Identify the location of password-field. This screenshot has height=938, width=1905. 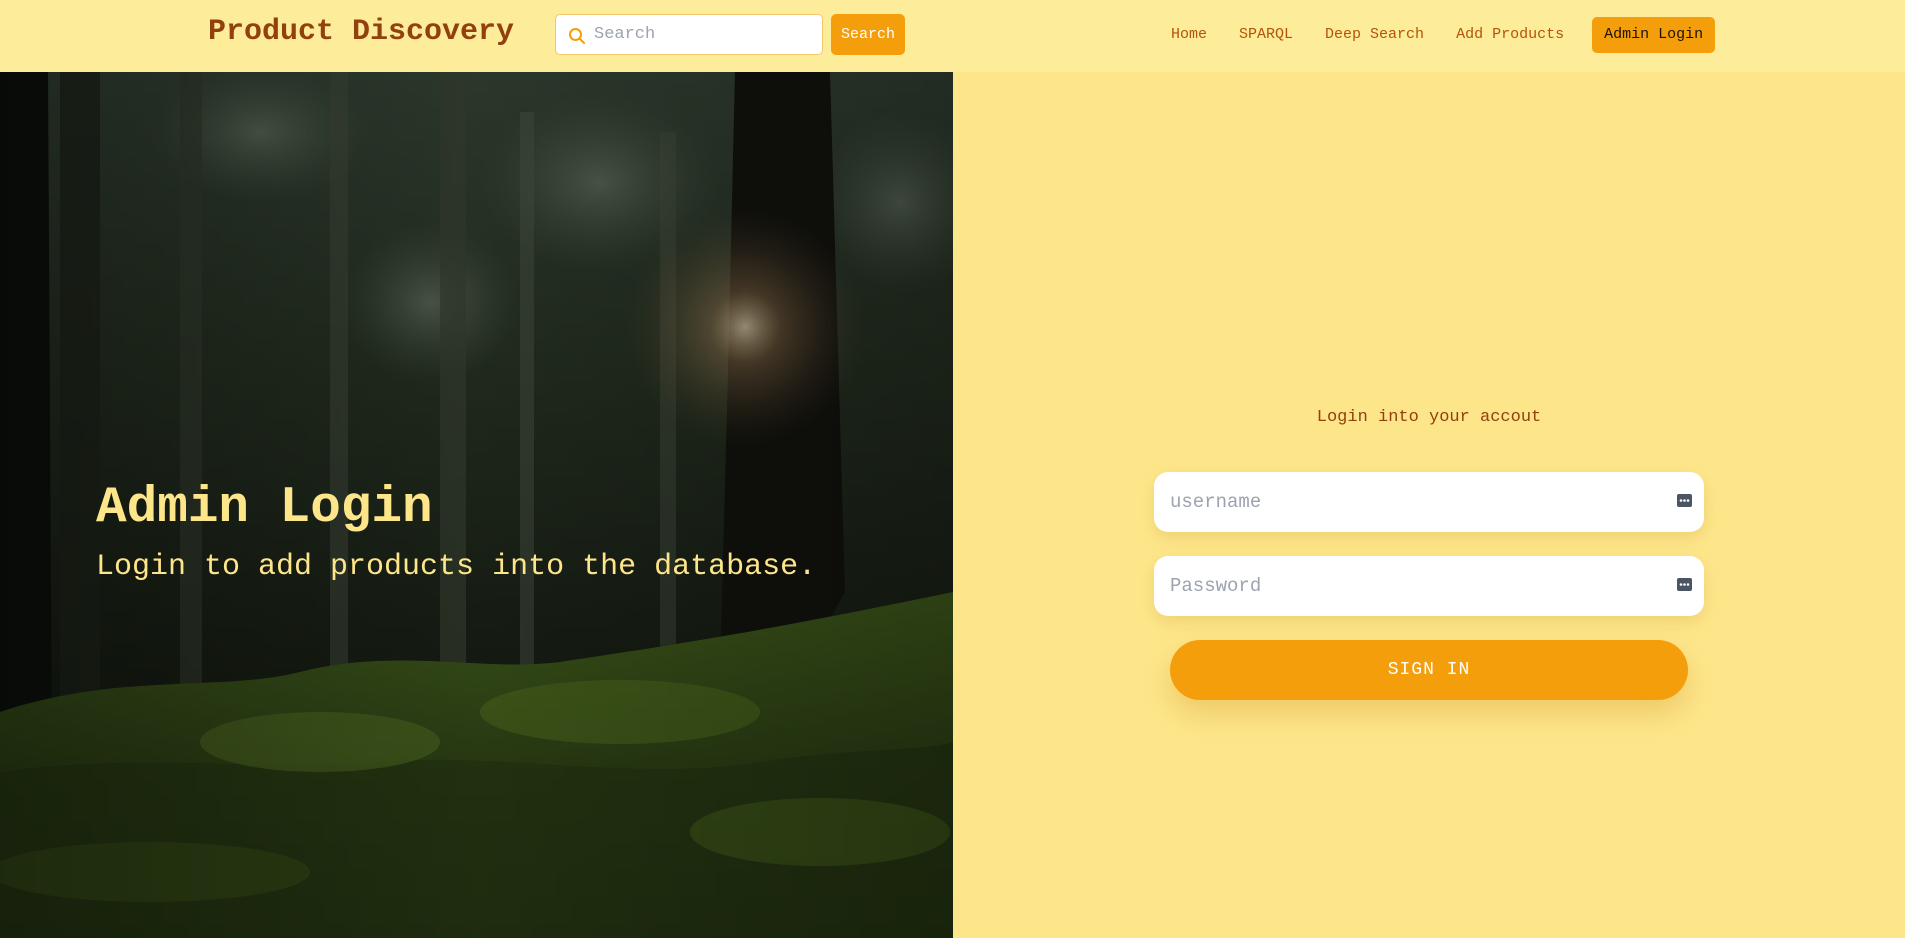
(1429, 586).